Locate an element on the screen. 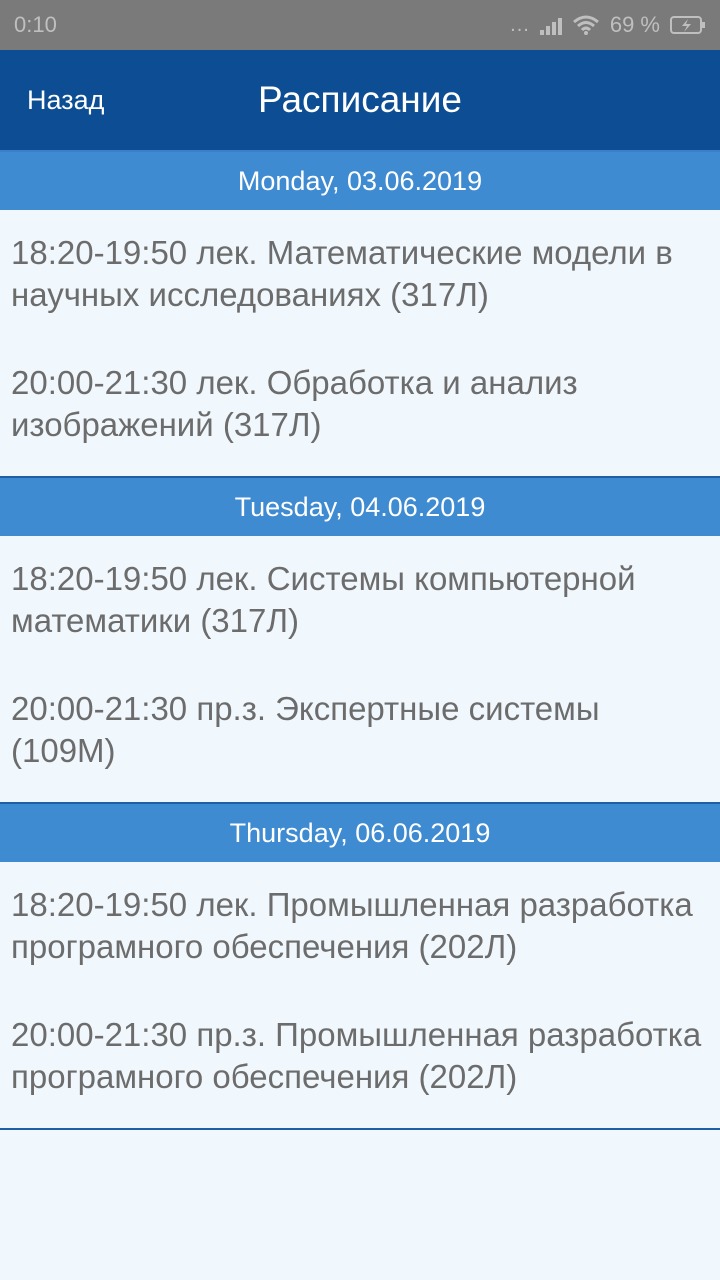 Image resolution: width=720 pixels, height=1280 pixels. status-icons: ... 69 % is located at coordinates (608, 25).